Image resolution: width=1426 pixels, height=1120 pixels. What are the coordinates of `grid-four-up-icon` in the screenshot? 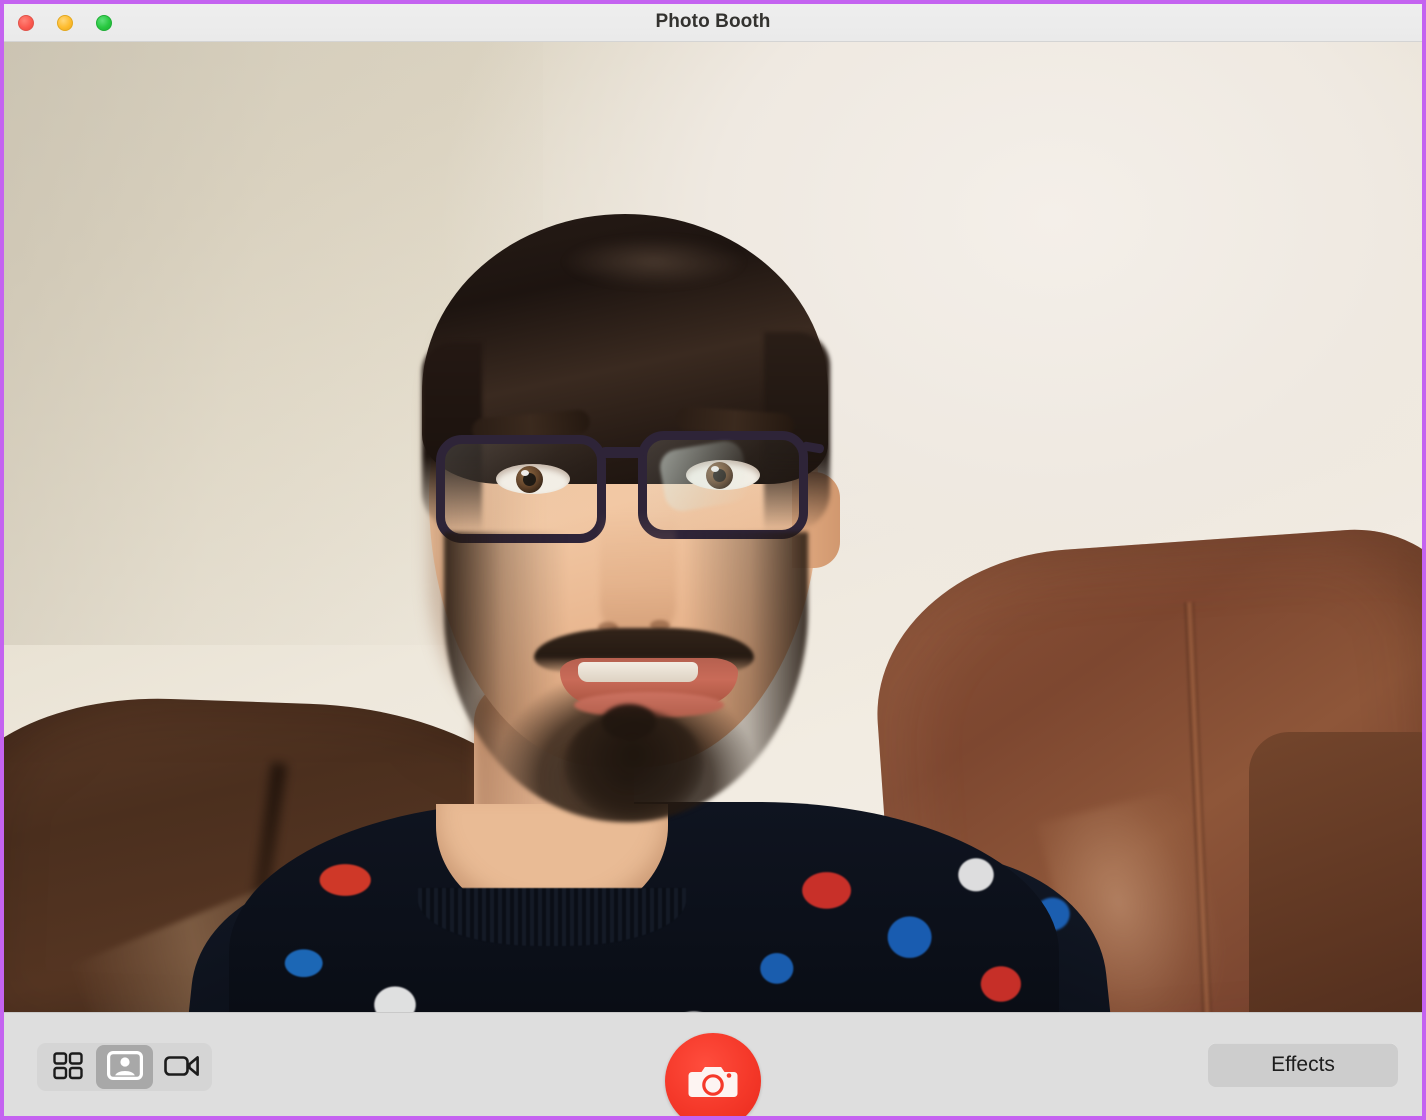 It's located at (67, 1067).